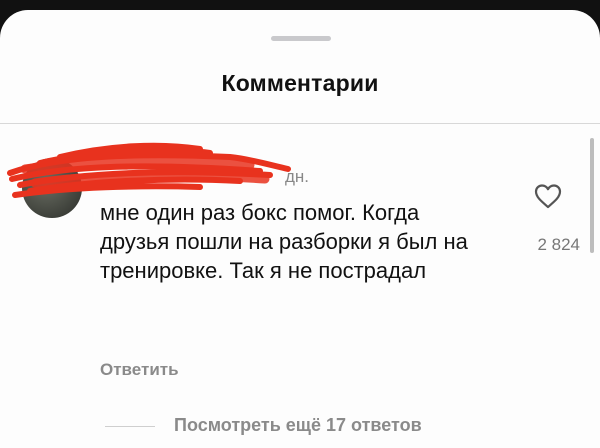 This screenshot has height=448, width=600. What do you see at coordinates (130, 426) in the screenshot?
I see `replies-divider-line` at bounding box center [130, 426].